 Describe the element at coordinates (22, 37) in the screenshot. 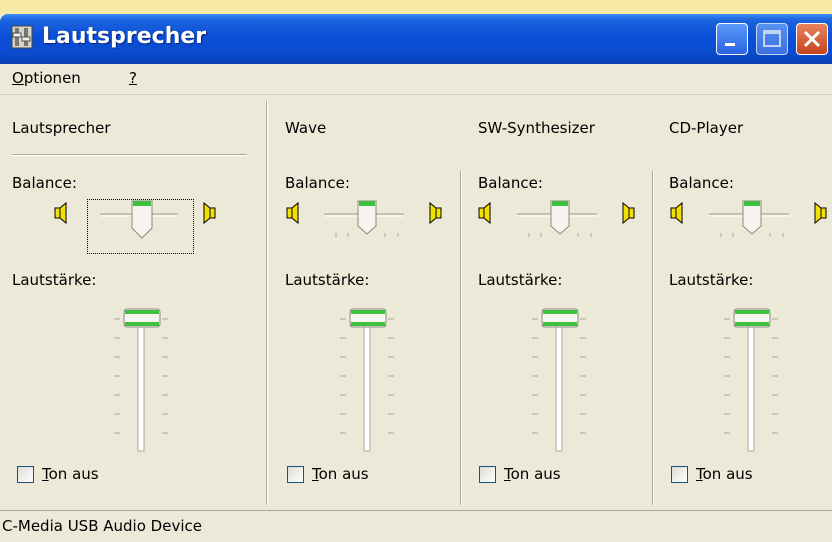

I see `speaker-app-icon` at that location.